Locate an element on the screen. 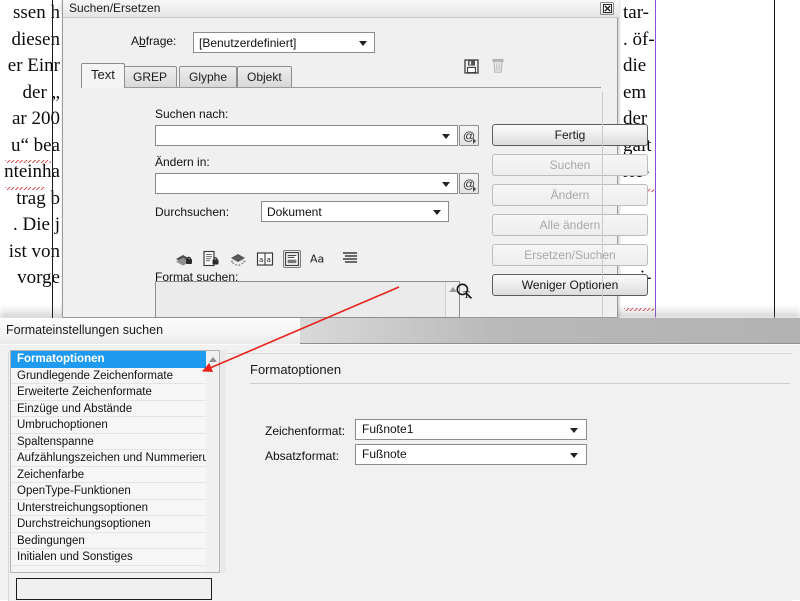  option-initialen-und-sonstiges: Initialen und Sonstiges is located at coordinates (108, 557).